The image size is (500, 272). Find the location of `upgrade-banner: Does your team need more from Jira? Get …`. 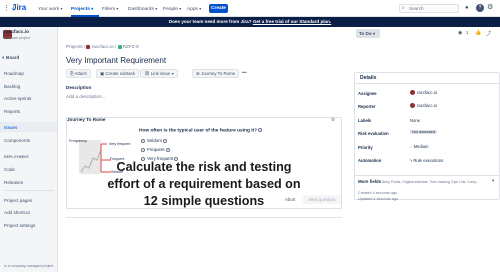

upgrade-banner: Does your team need more from Jira? Get … is located at coordinates (250, 22).